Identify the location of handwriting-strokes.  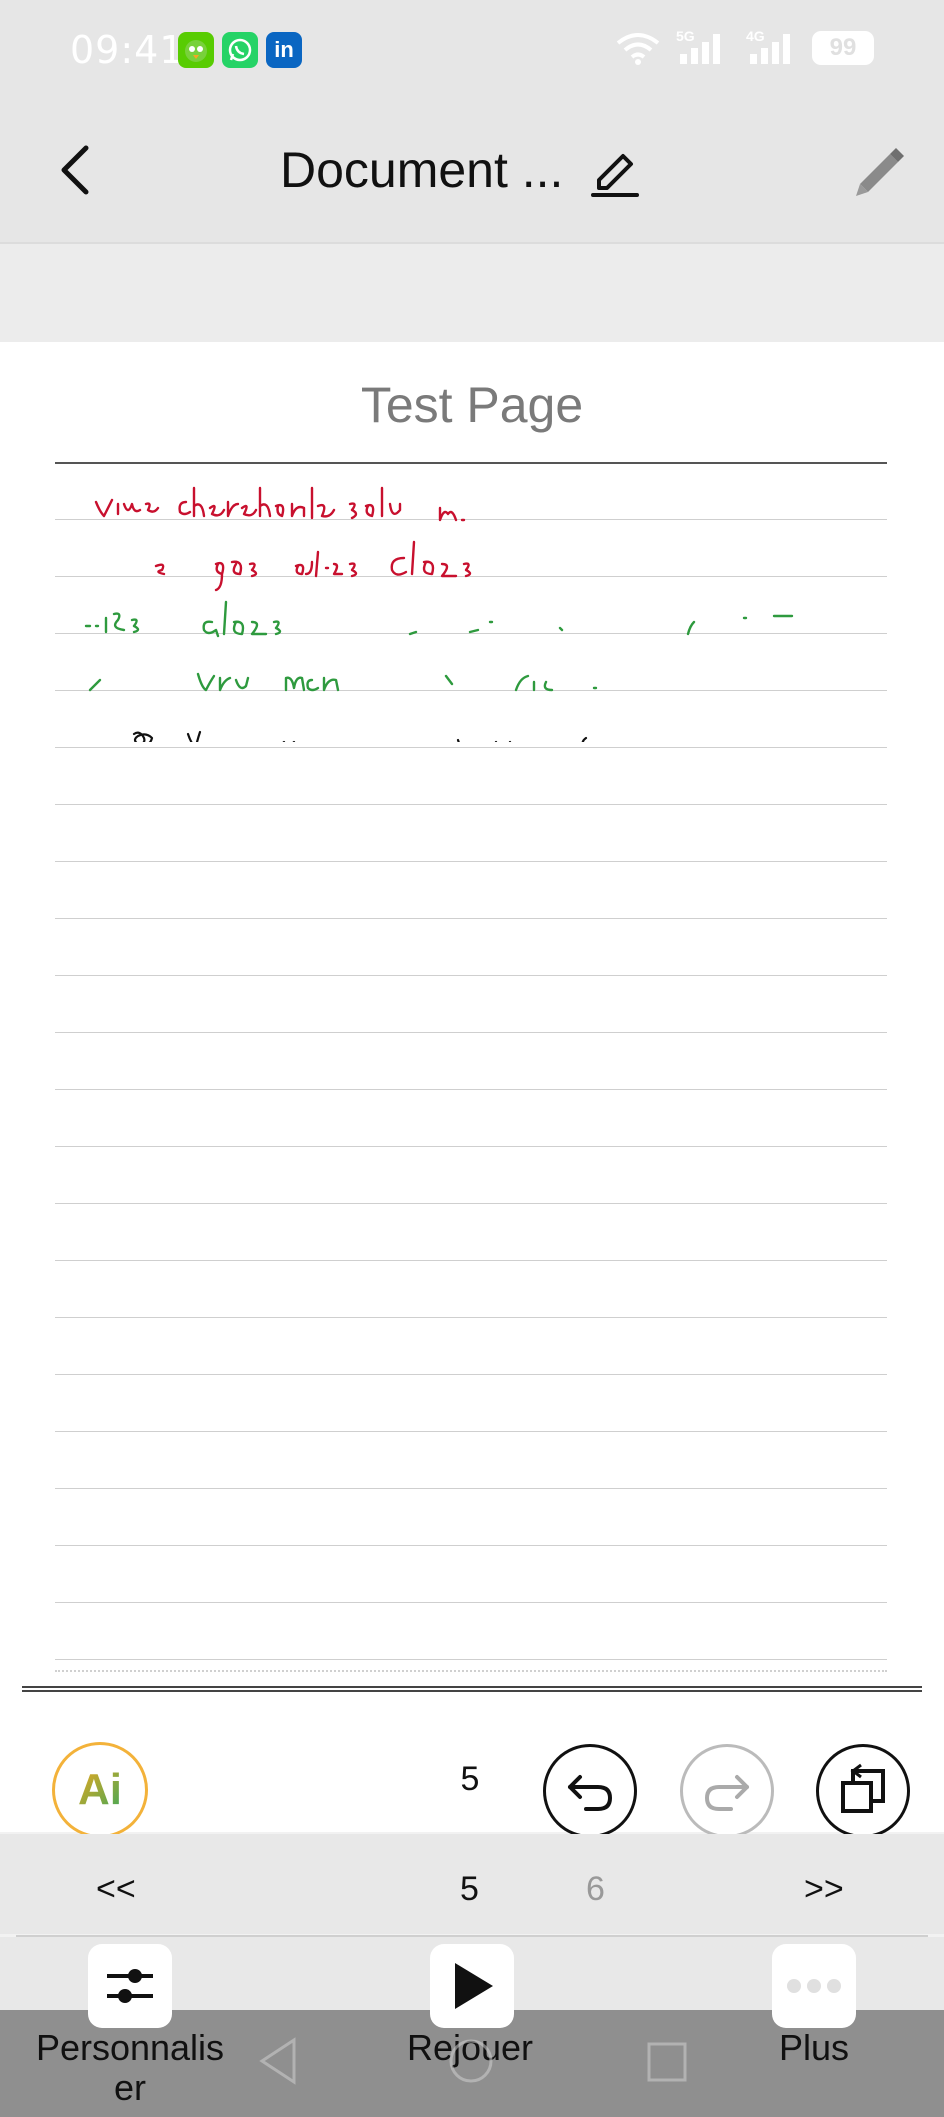
(439, 614).